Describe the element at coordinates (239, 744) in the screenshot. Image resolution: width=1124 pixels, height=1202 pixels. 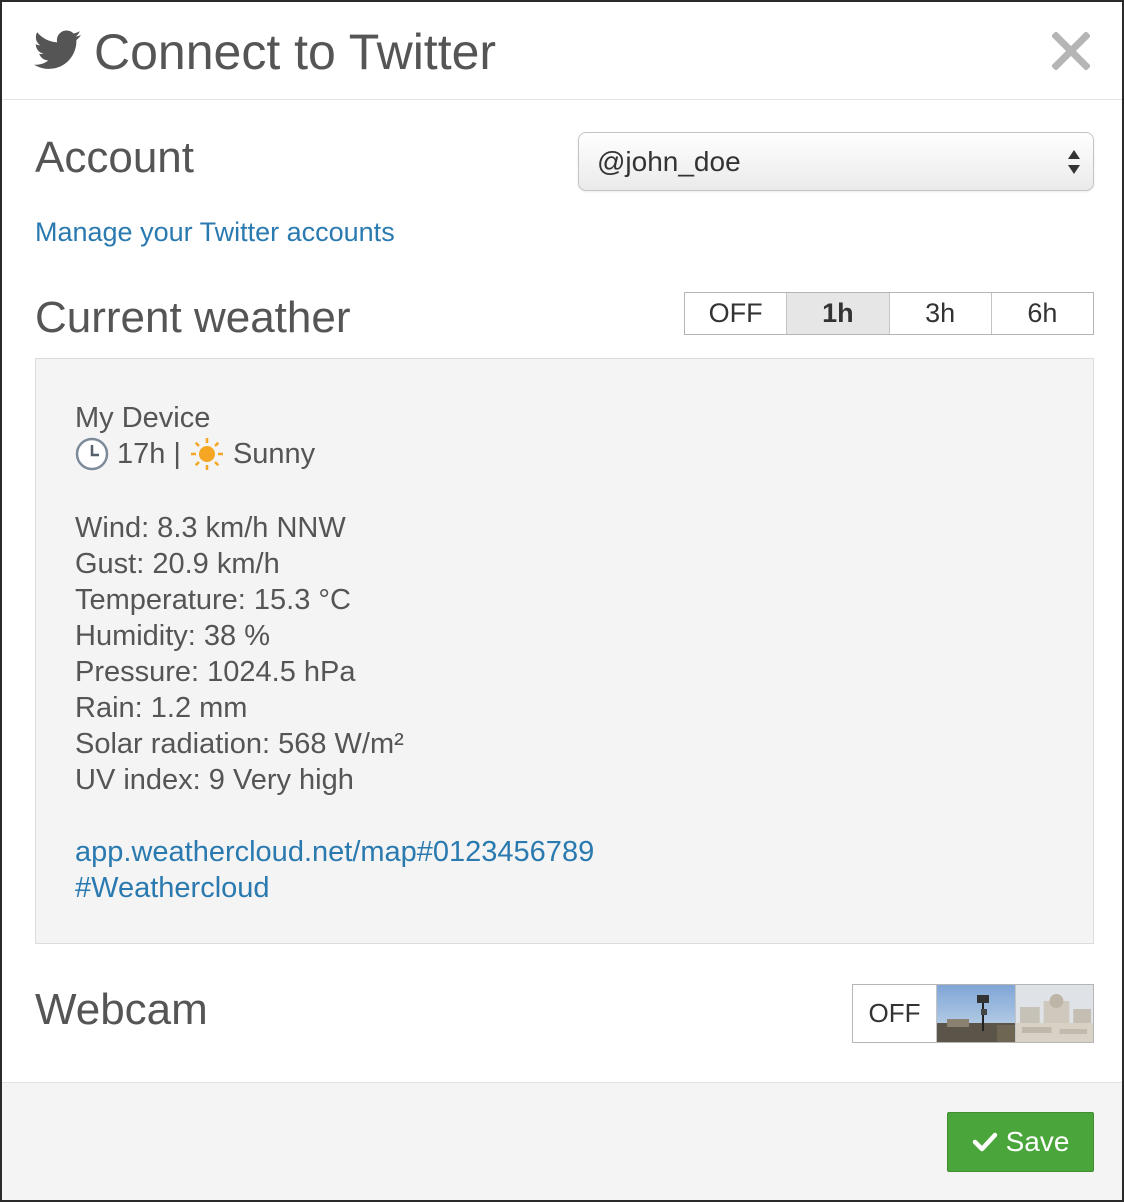
I see `preview-solar-radiation: Solar radiation: 568 W/m²` at that location.